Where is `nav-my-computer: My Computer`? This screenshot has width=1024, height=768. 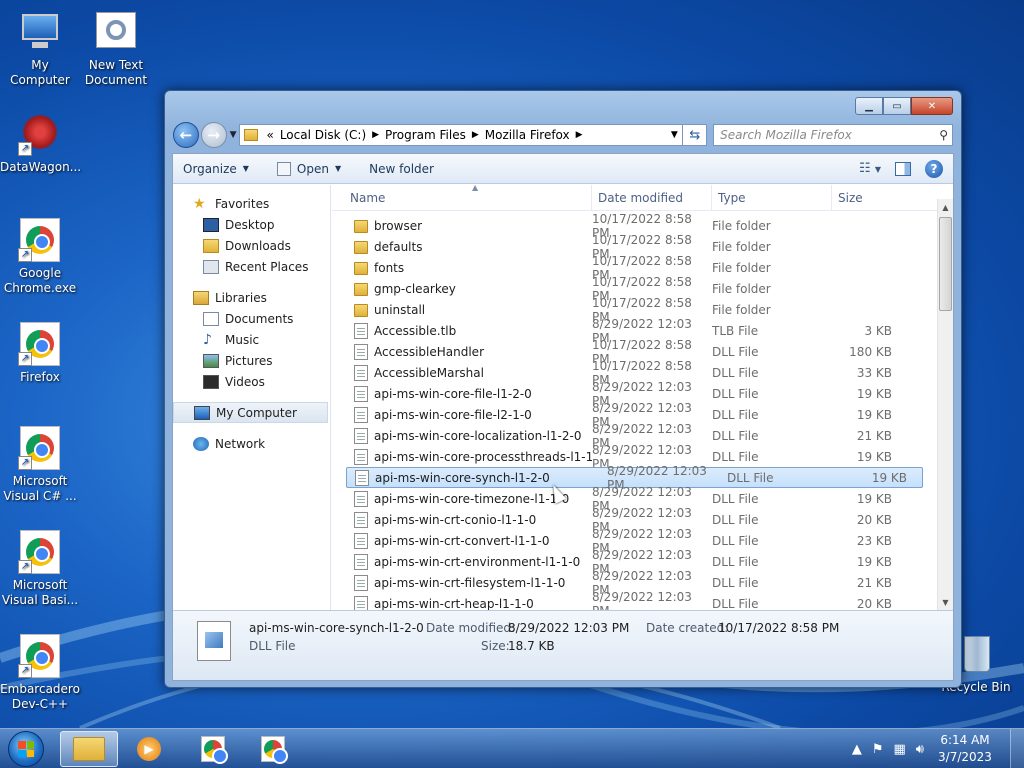 nav-my-computer: My Computer is located at coordinates (250, 412).